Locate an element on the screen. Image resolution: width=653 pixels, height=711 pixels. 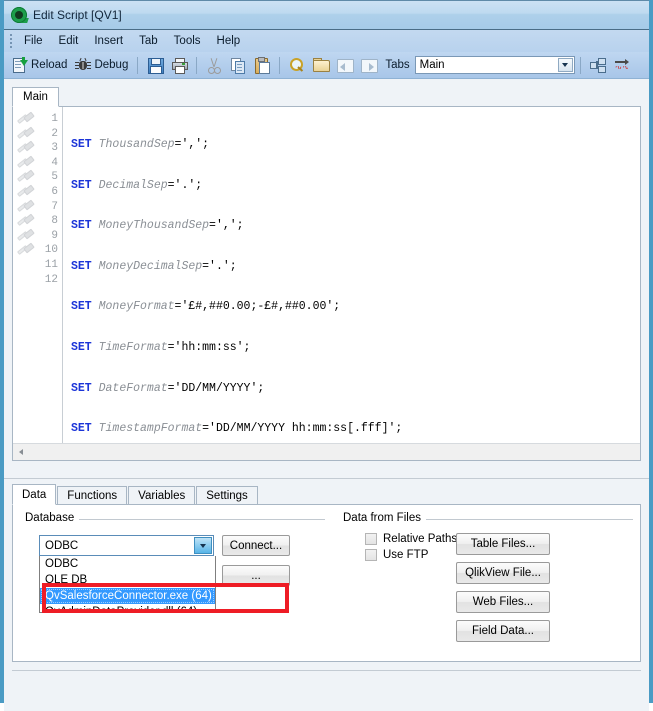
debug-icon is located at coordinates (83, 65).